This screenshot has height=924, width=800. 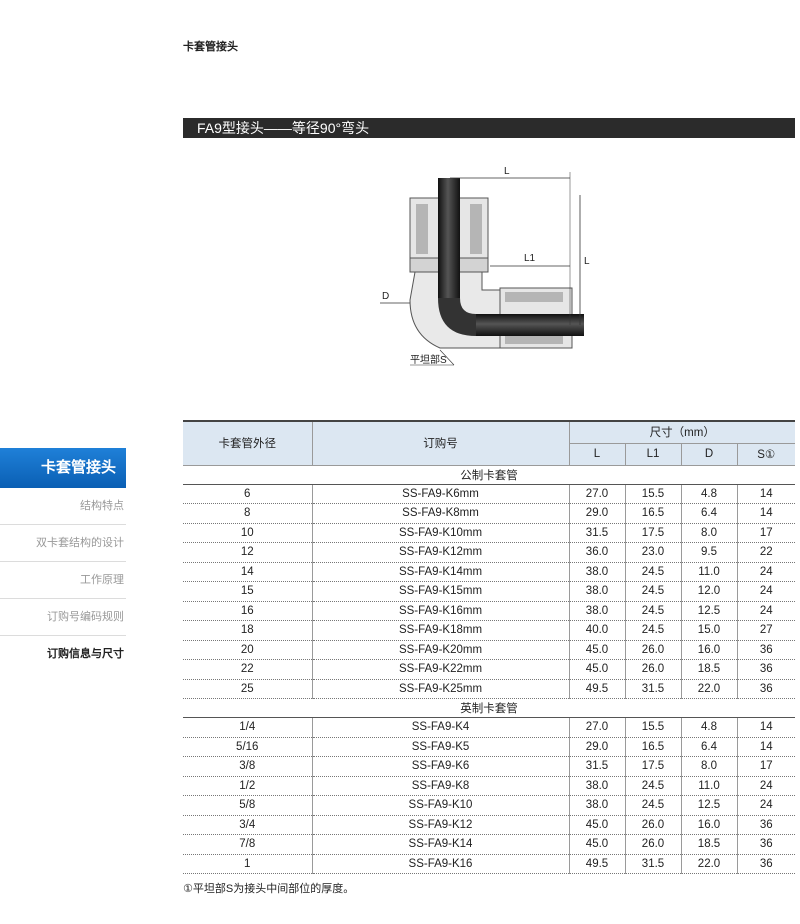 What do you see at coordinates (596, 747) in the screenshot?
I see `table-cell: 29.0` at bounding box center [596, 747].